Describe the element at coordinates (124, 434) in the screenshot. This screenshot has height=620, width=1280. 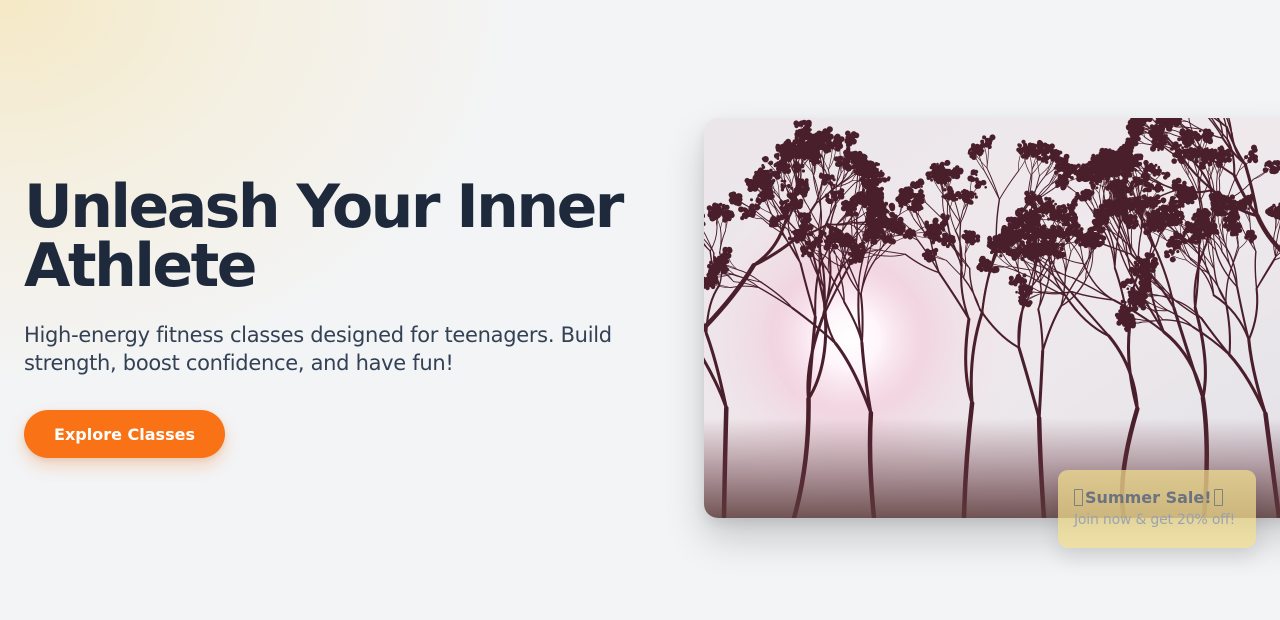
I see `explore-classes-button: Explore Classes` at that location.